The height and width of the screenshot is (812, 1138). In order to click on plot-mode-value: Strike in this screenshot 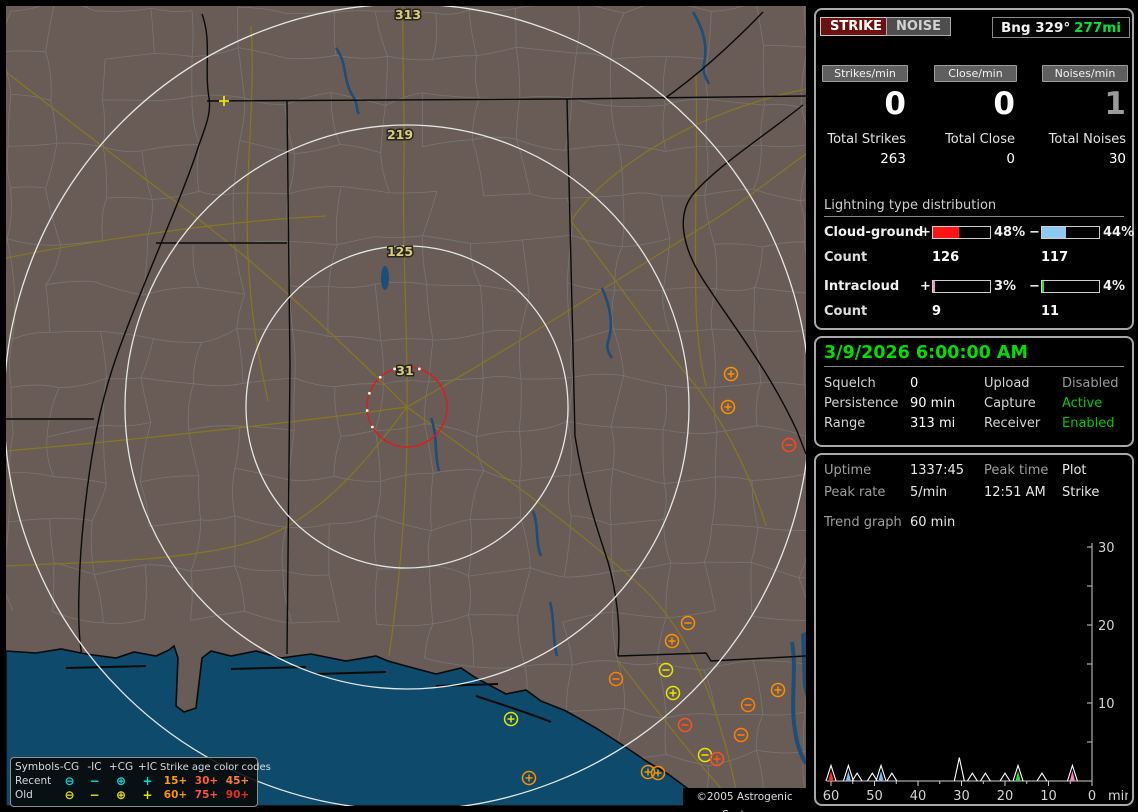, I will do `click(1081, 492)`.